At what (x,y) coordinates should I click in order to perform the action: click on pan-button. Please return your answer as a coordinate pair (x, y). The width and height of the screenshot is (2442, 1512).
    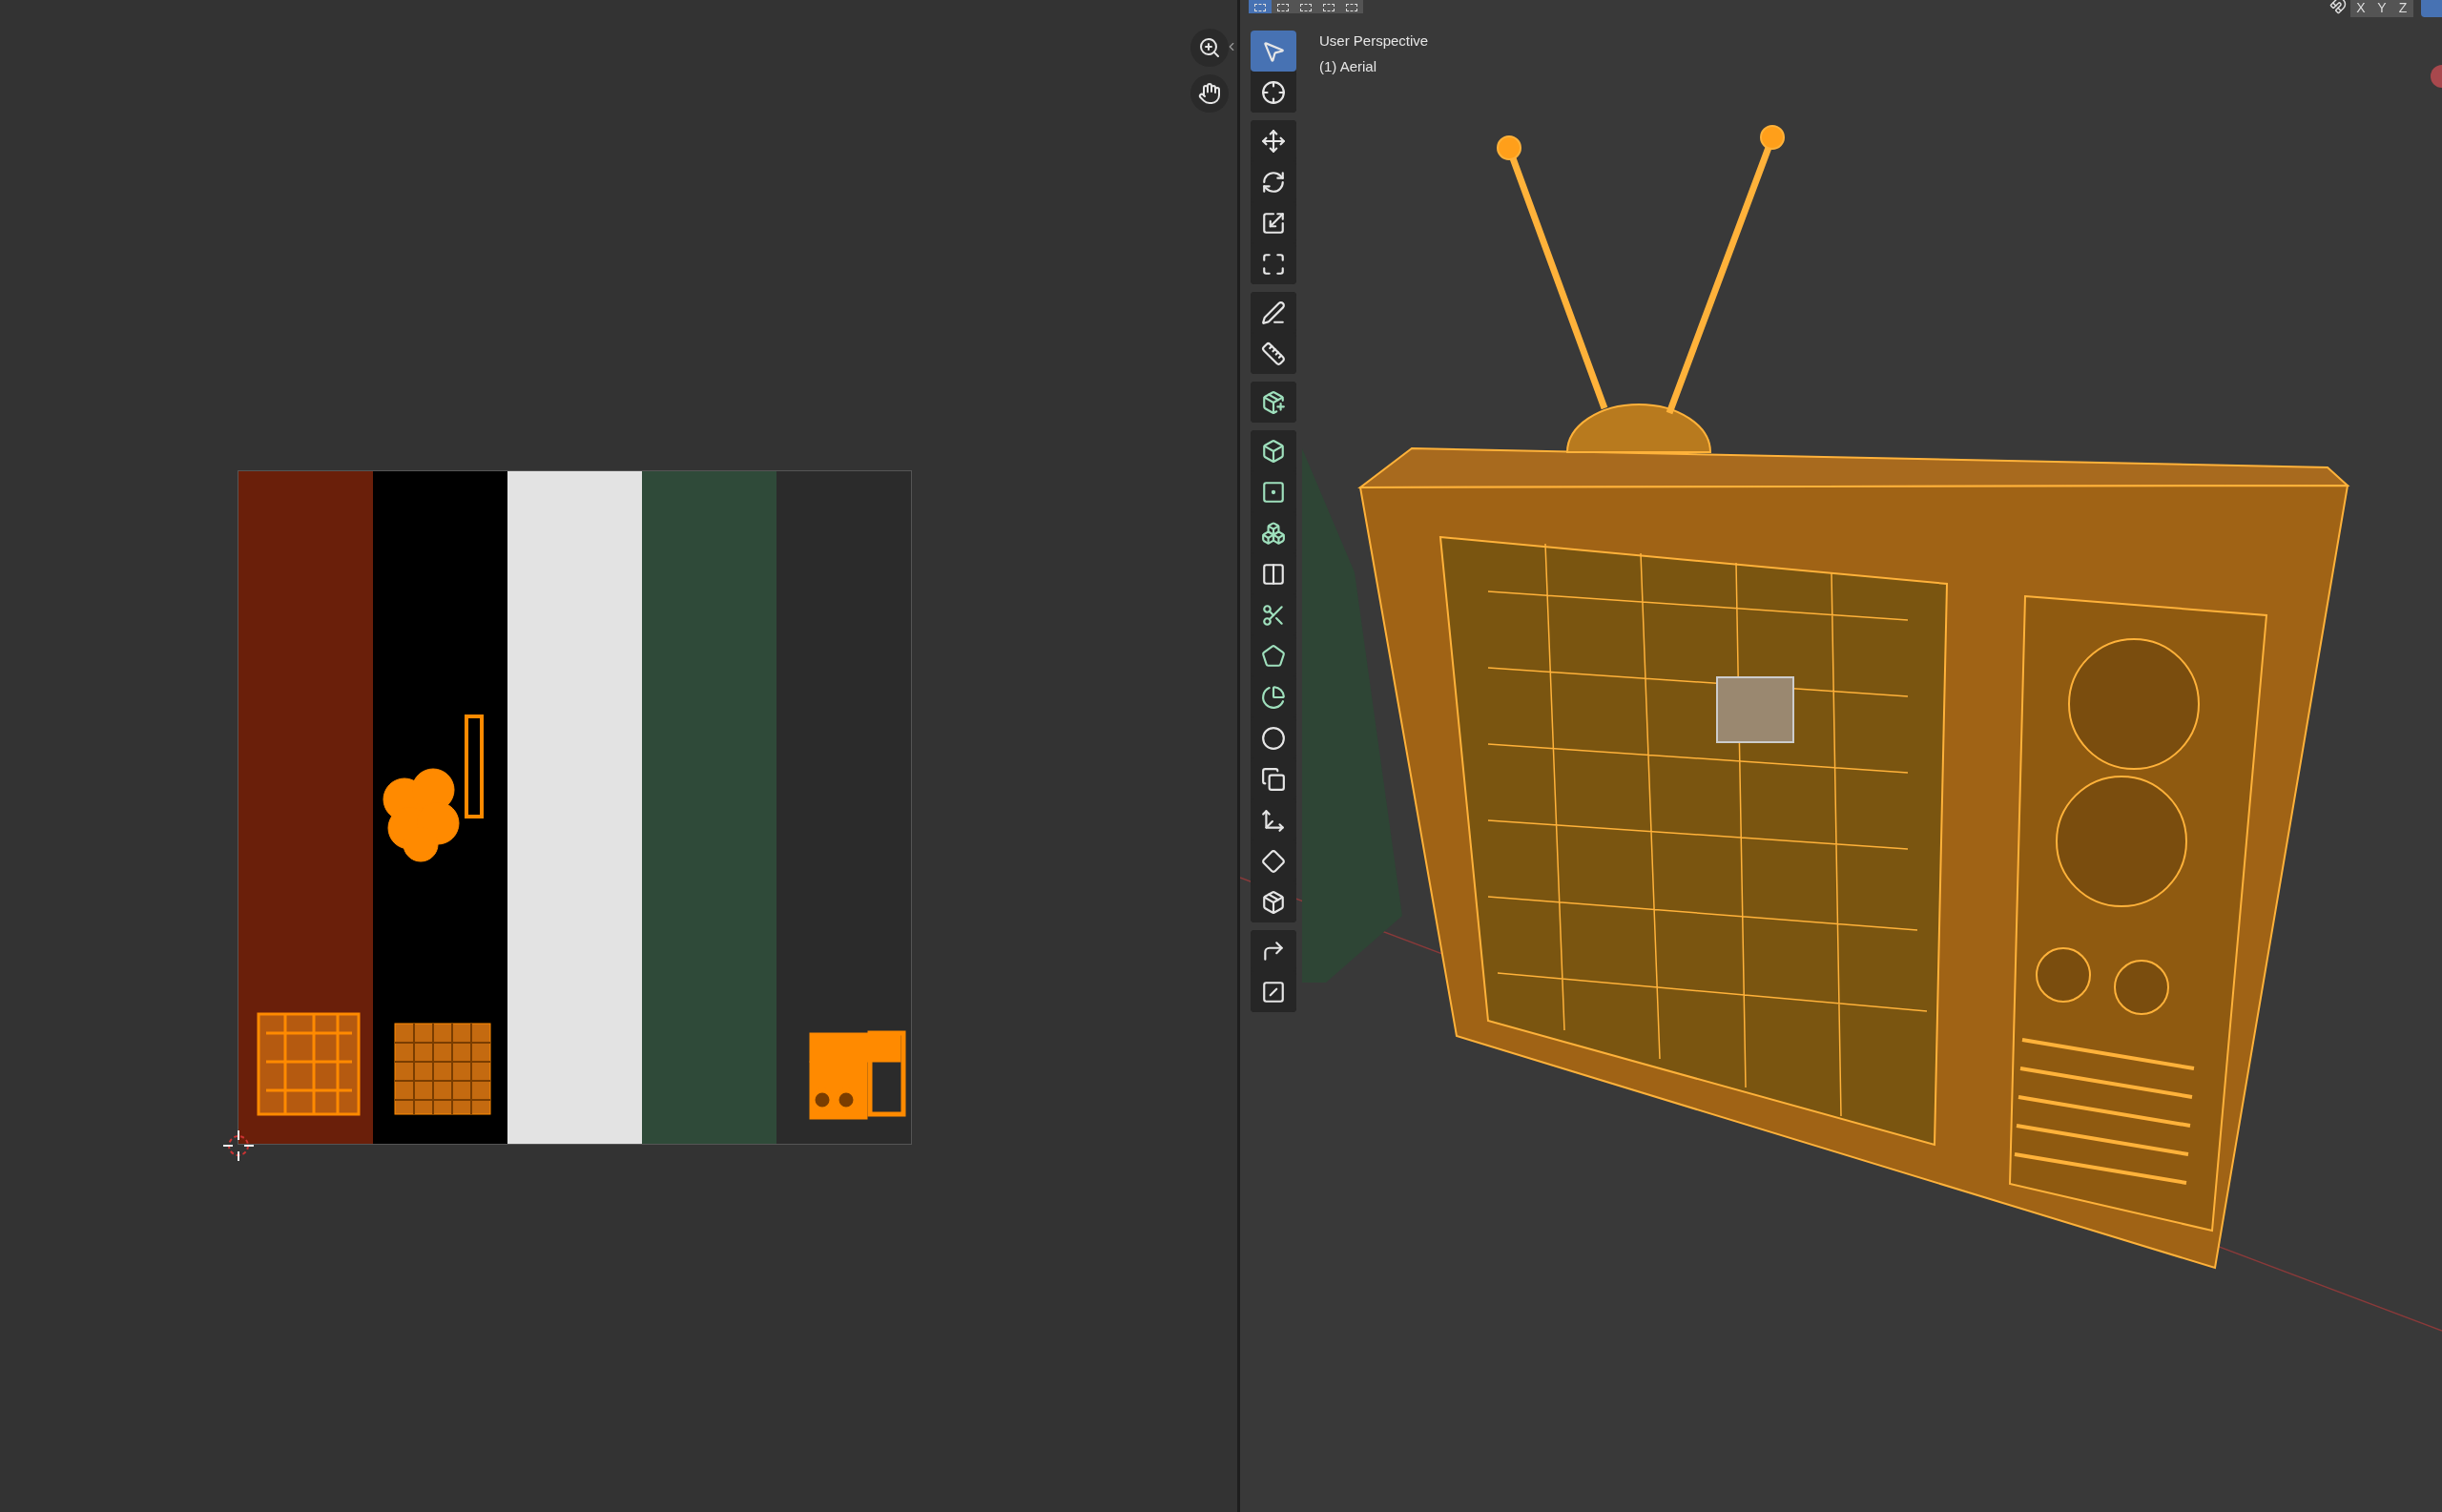
    Looking at the image, I should click on (1209, 93).